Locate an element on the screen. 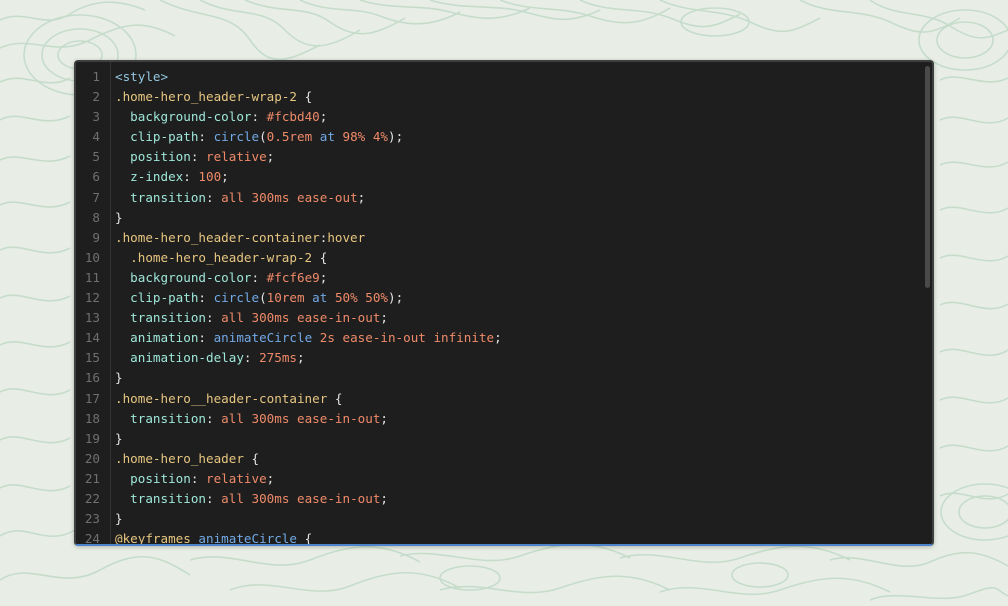 This screenshot has height=606, width=1008. code-line: 4 clip-path: circle(0.5rem at 98% 4%); is located at coordinates (501, 137).